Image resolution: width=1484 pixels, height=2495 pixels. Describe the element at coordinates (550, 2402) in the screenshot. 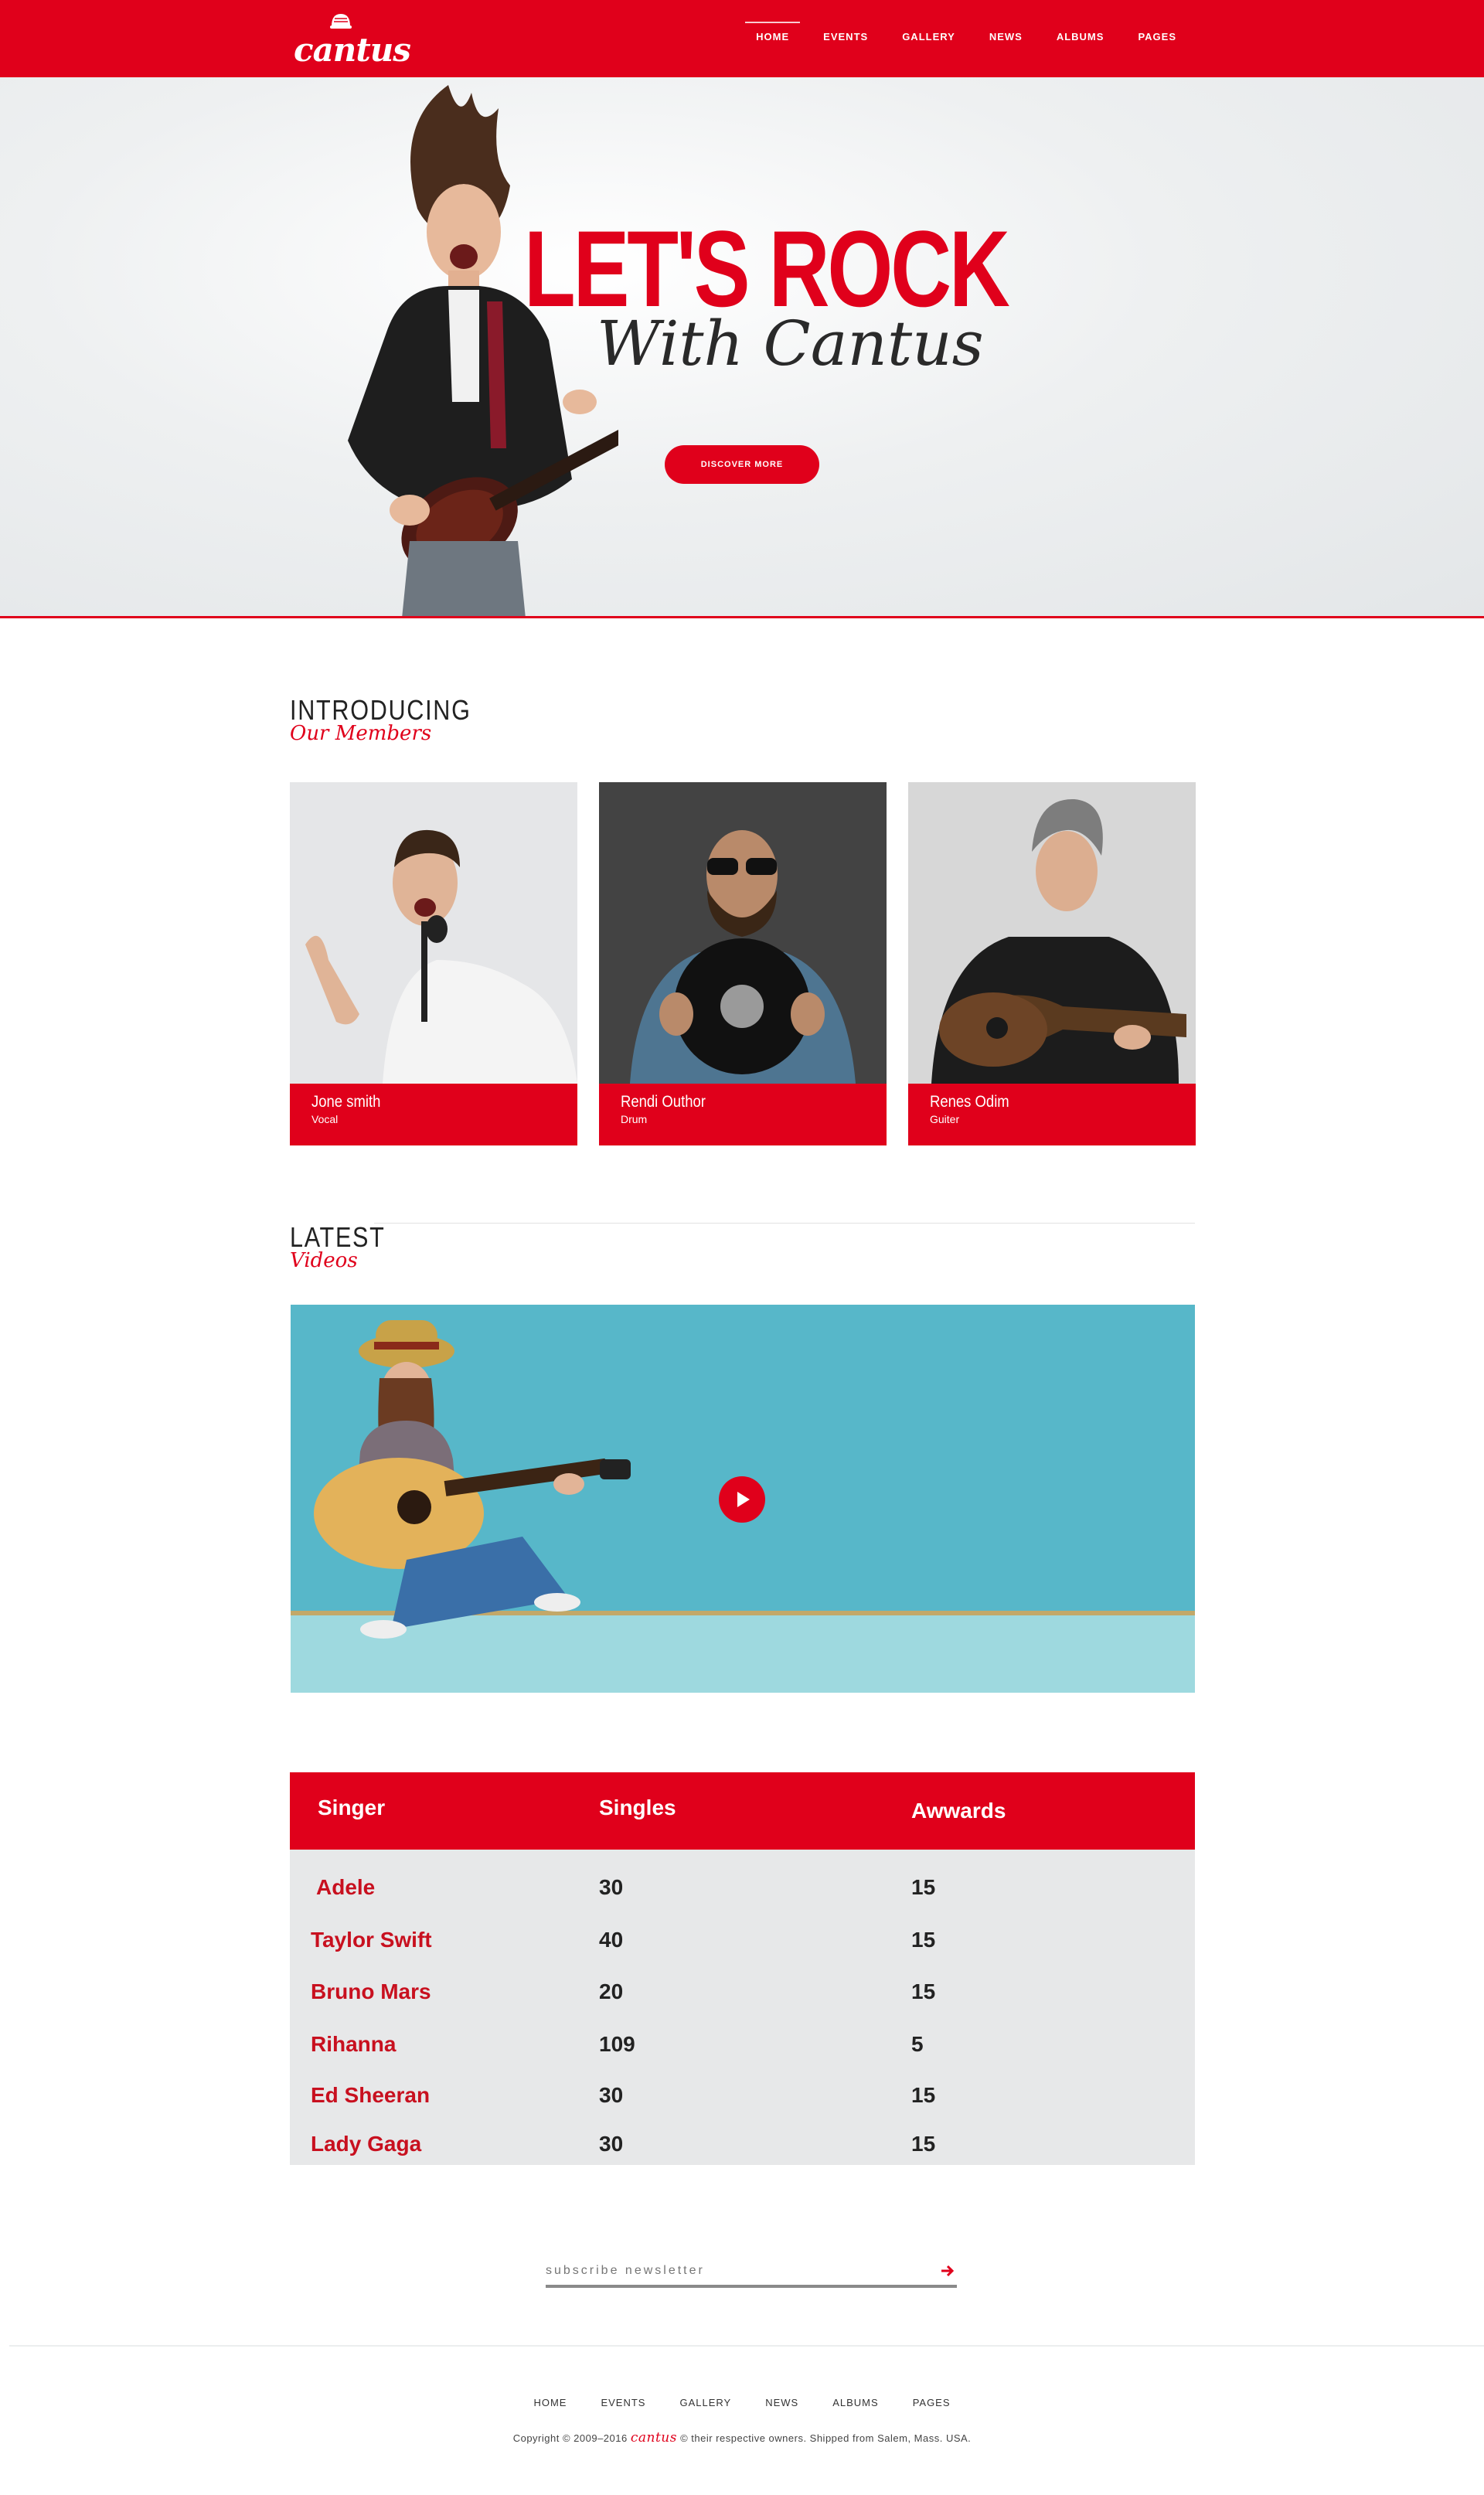

I see `footer-nav-home: HOME` at that location.